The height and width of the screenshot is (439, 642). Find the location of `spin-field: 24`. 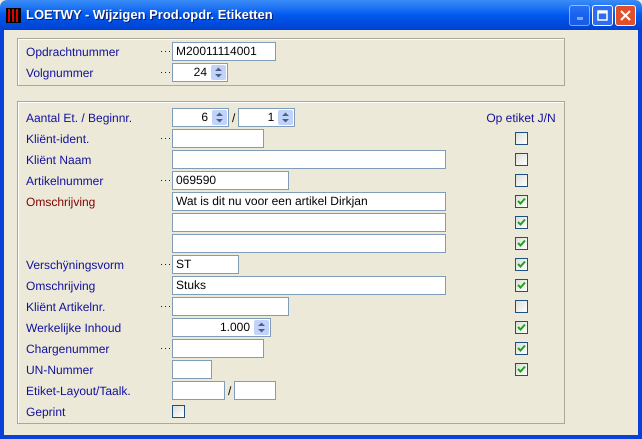

spin-field: 24 is located at coordinates (200, 72).